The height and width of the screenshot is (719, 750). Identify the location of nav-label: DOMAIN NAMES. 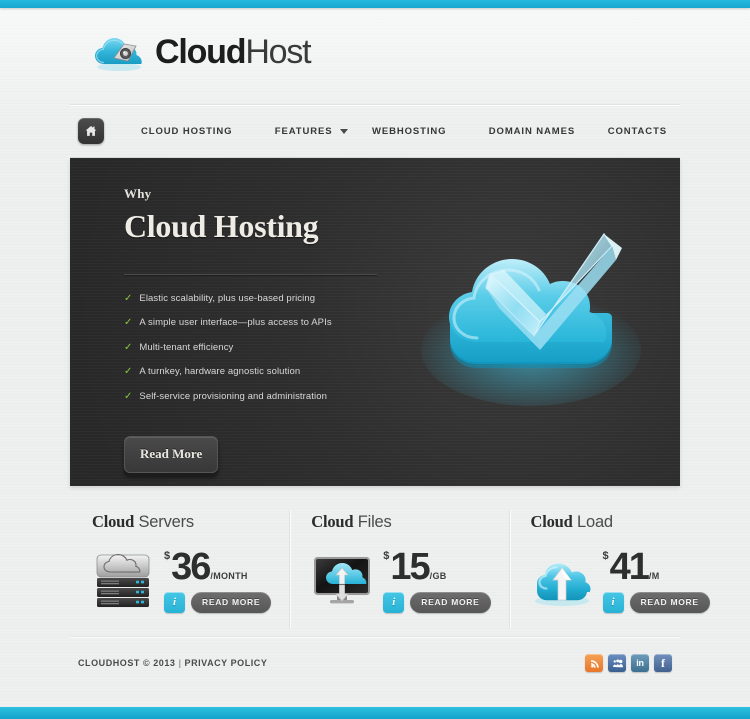
(532, 131).